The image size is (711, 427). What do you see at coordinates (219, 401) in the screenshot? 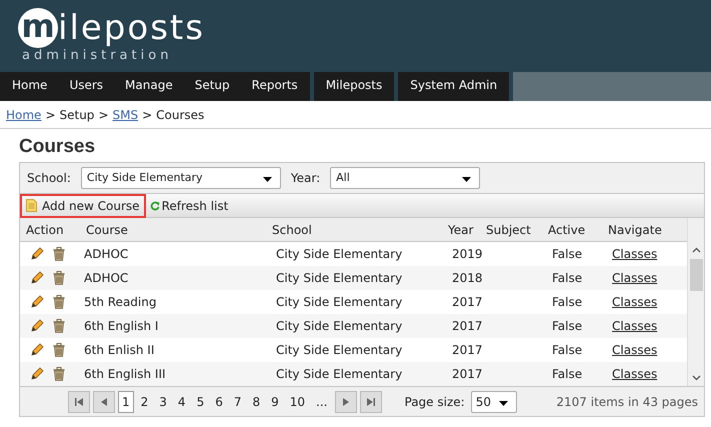
I see `page-link: 6` at bounding box center [219, 401].